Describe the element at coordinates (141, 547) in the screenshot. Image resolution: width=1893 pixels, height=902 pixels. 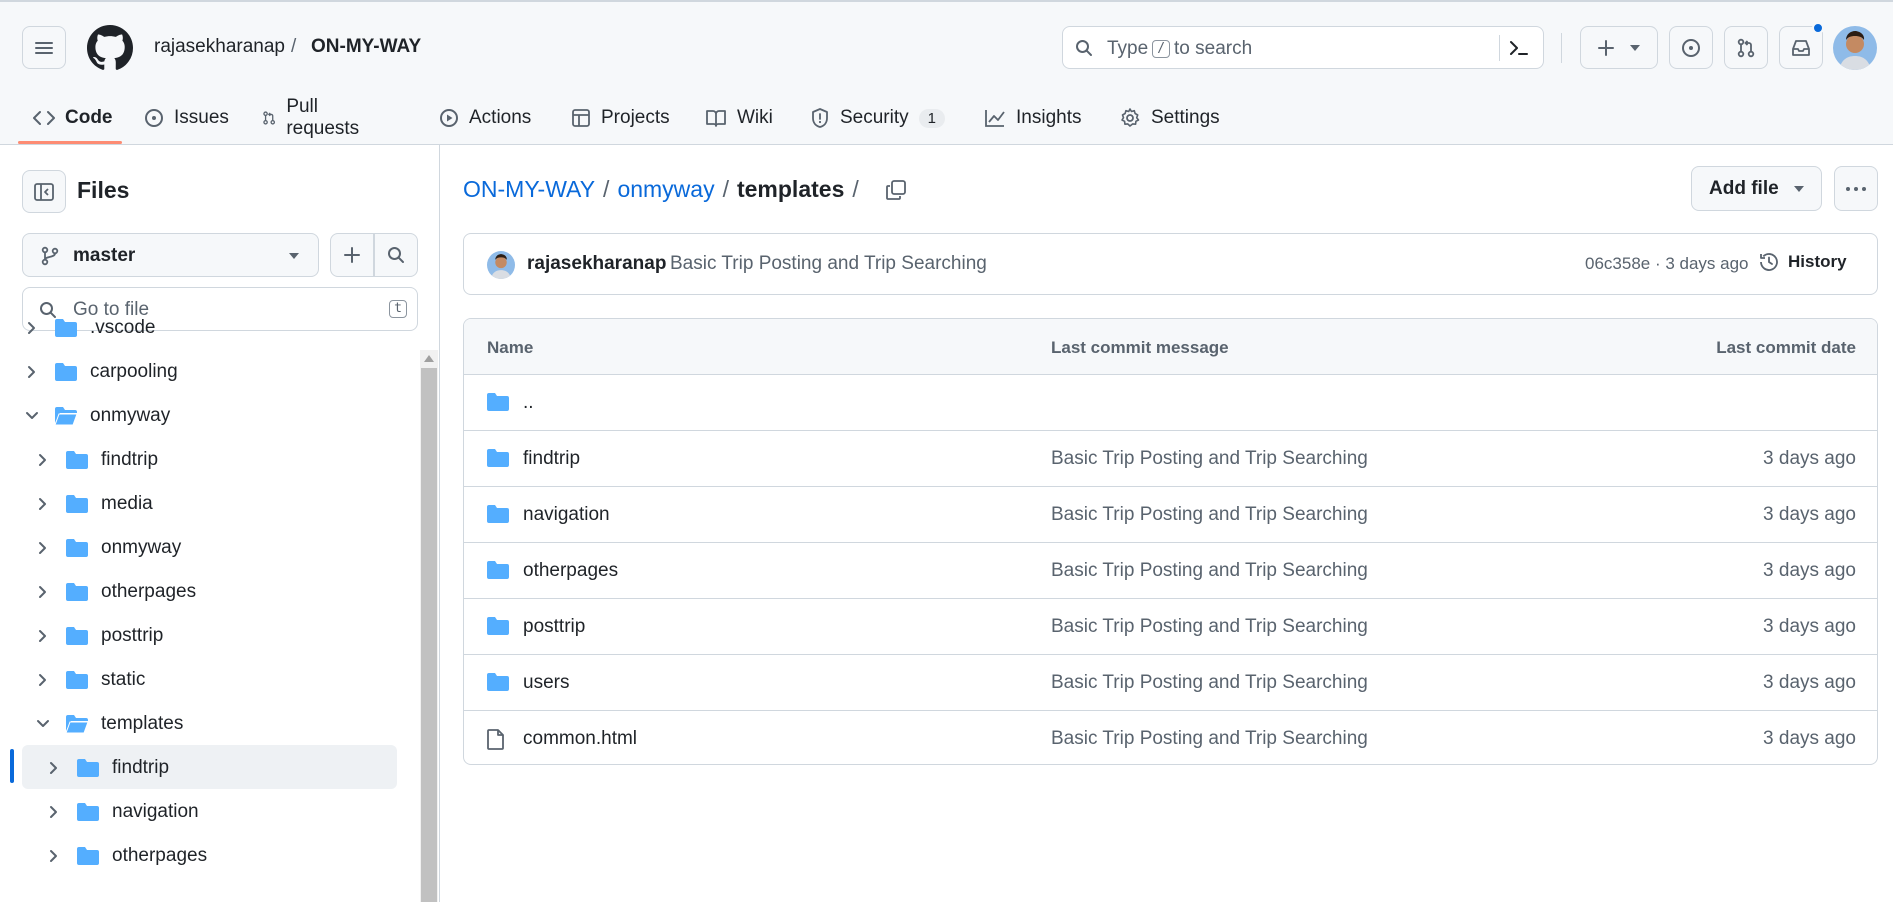
I see `tree-item-label: onmyway` at that location.